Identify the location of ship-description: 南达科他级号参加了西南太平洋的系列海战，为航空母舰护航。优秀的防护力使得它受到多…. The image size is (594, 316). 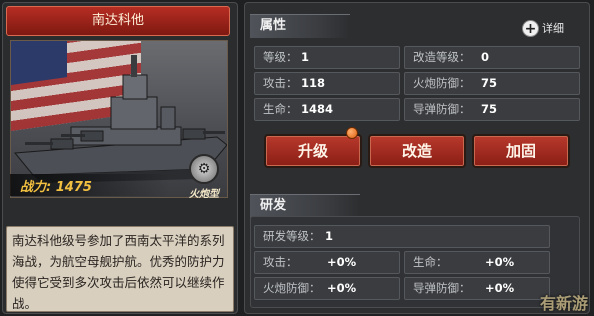
(120, 269).